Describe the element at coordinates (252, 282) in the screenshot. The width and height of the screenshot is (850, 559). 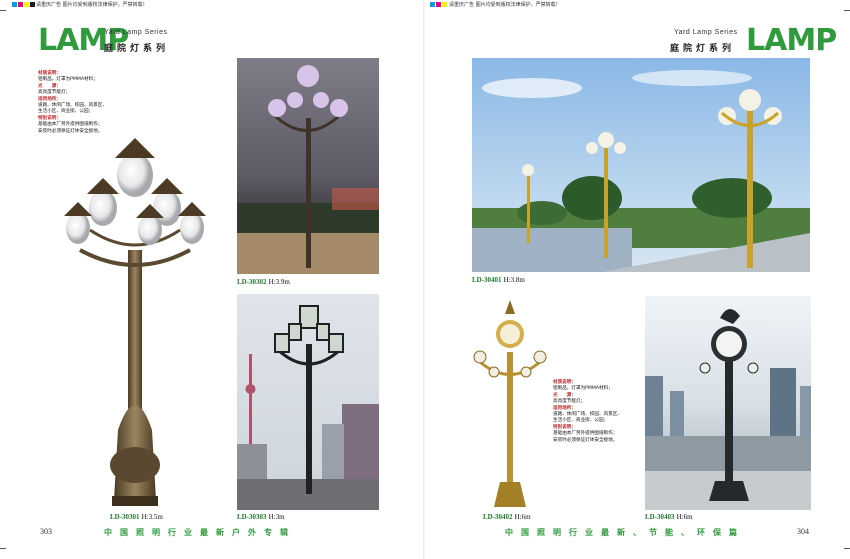
I see `product-code: LD-30302` at that location.